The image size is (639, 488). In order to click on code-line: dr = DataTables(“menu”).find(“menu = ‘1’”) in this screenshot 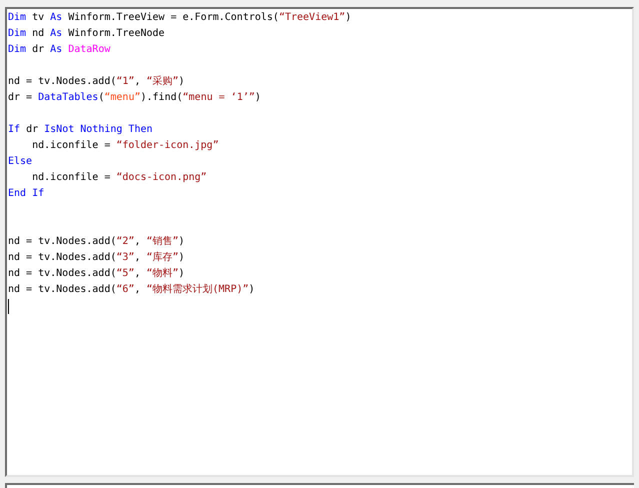, I will do `click(134, 98)`.